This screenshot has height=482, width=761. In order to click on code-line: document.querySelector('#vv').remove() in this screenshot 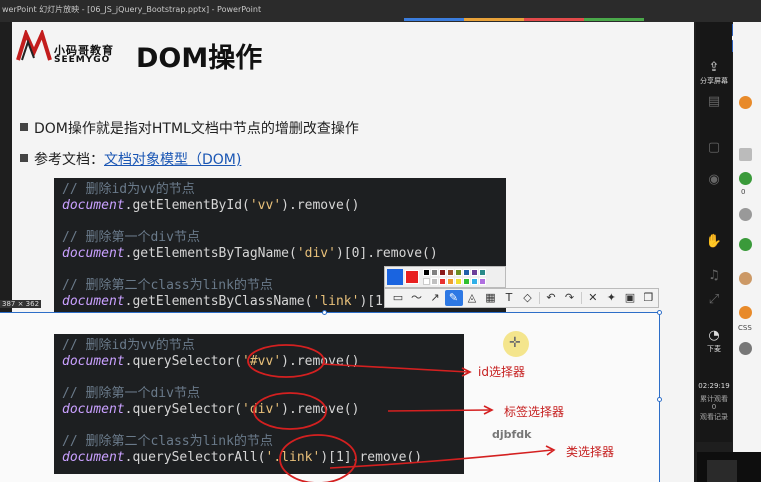, I will do `click(211, 361)`.